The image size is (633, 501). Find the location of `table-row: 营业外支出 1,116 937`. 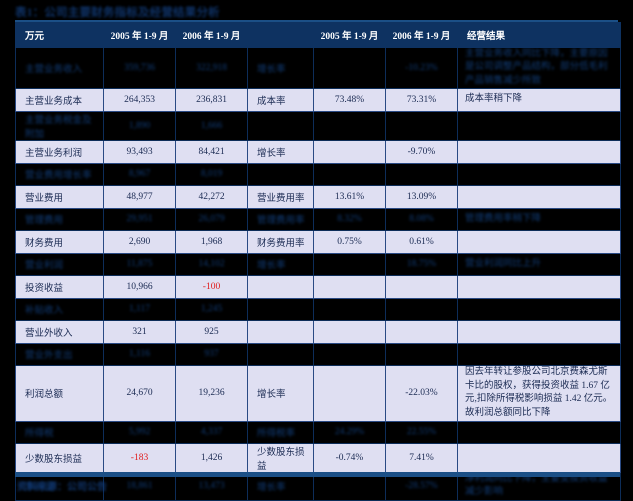

table-row: 营业外支出 1,116 937 is located at coordinates (318, 354).